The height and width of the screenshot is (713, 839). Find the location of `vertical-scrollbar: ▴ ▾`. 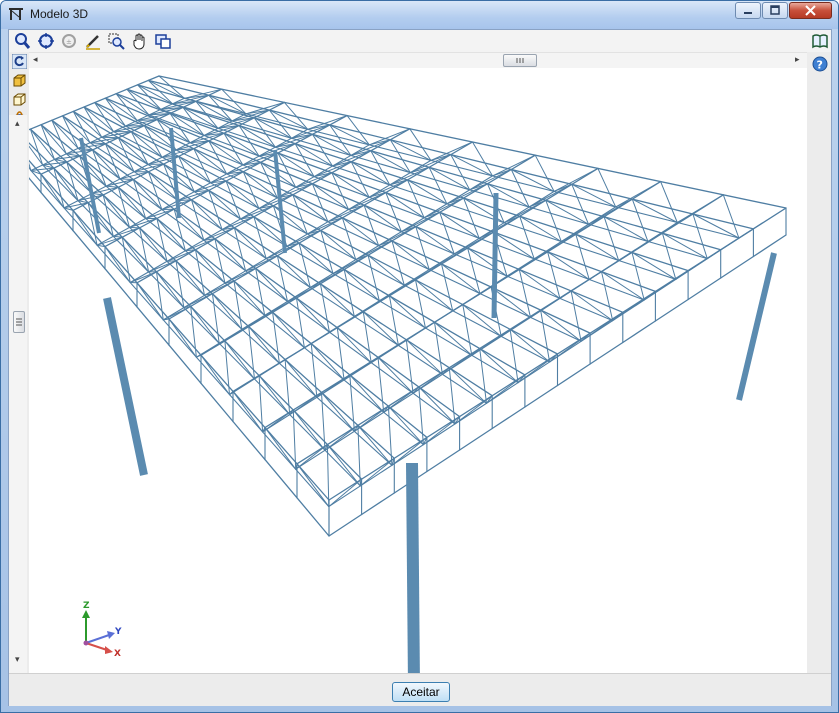

vertical-scrollbar: ▴ ▾ is located at coordinates (18, 394).